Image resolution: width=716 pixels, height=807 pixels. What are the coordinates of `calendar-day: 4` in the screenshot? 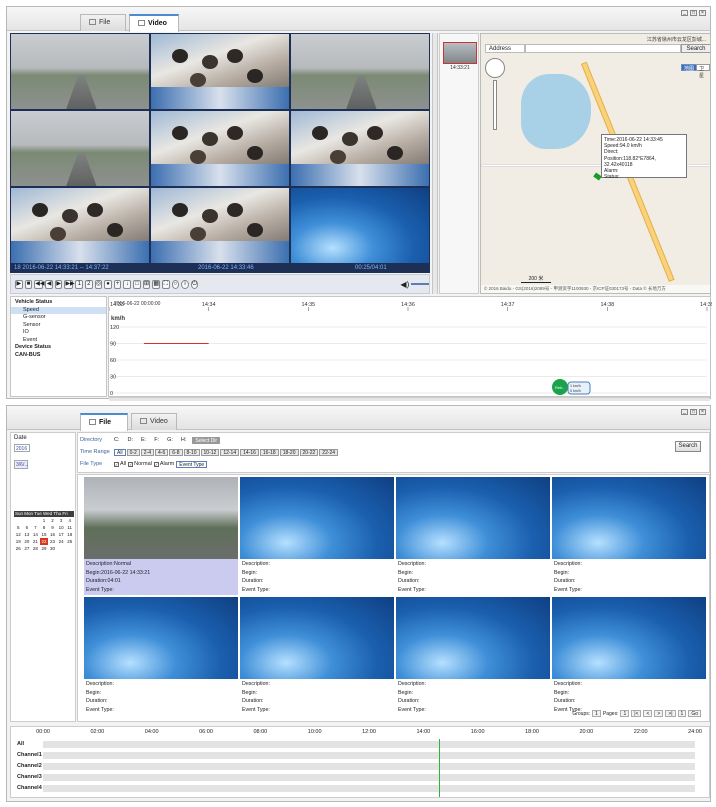 It's located at (69, 520).